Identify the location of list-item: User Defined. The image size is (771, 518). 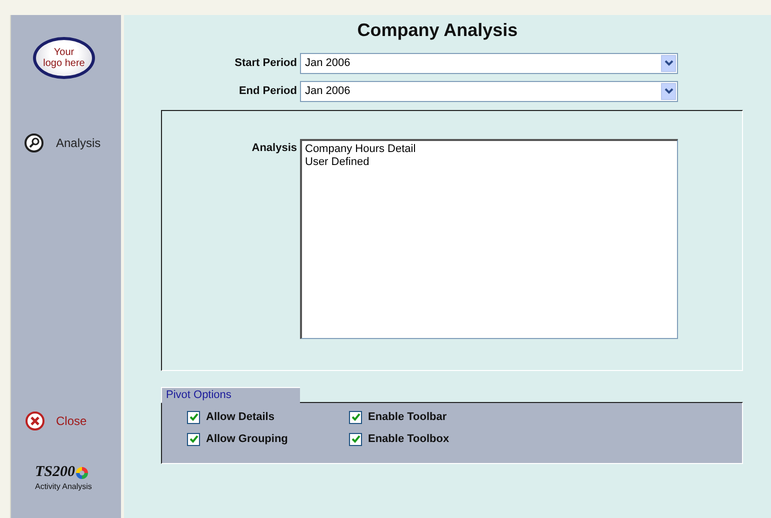
(489, 162).